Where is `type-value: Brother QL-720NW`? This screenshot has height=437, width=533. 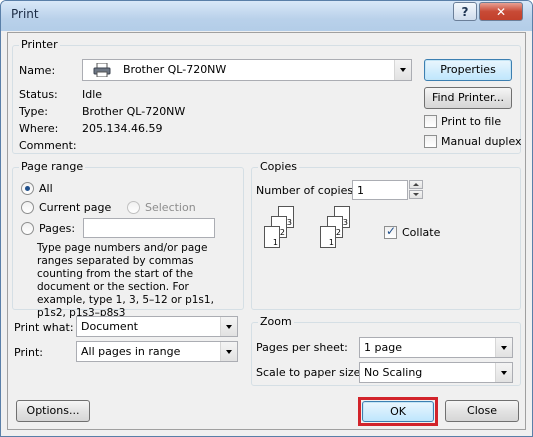 type-value: Brother QL-720NW is located at coordinates (134, 111).